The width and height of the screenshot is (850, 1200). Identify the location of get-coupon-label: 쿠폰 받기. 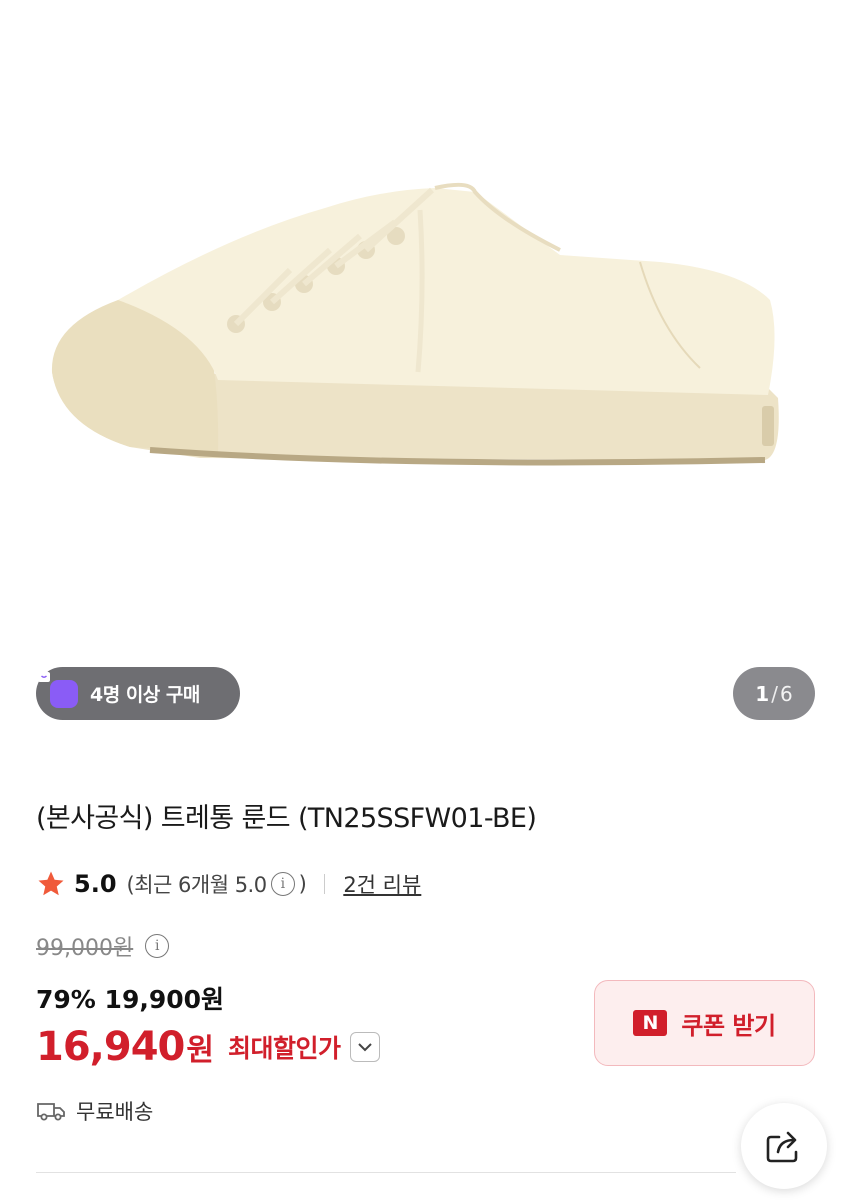
(728, 1025).